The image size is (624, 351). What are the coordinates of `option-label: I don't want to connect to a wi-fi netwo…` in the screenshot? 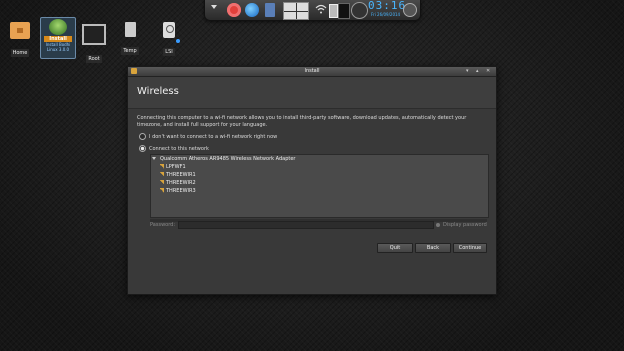 It's located at (213, 137).